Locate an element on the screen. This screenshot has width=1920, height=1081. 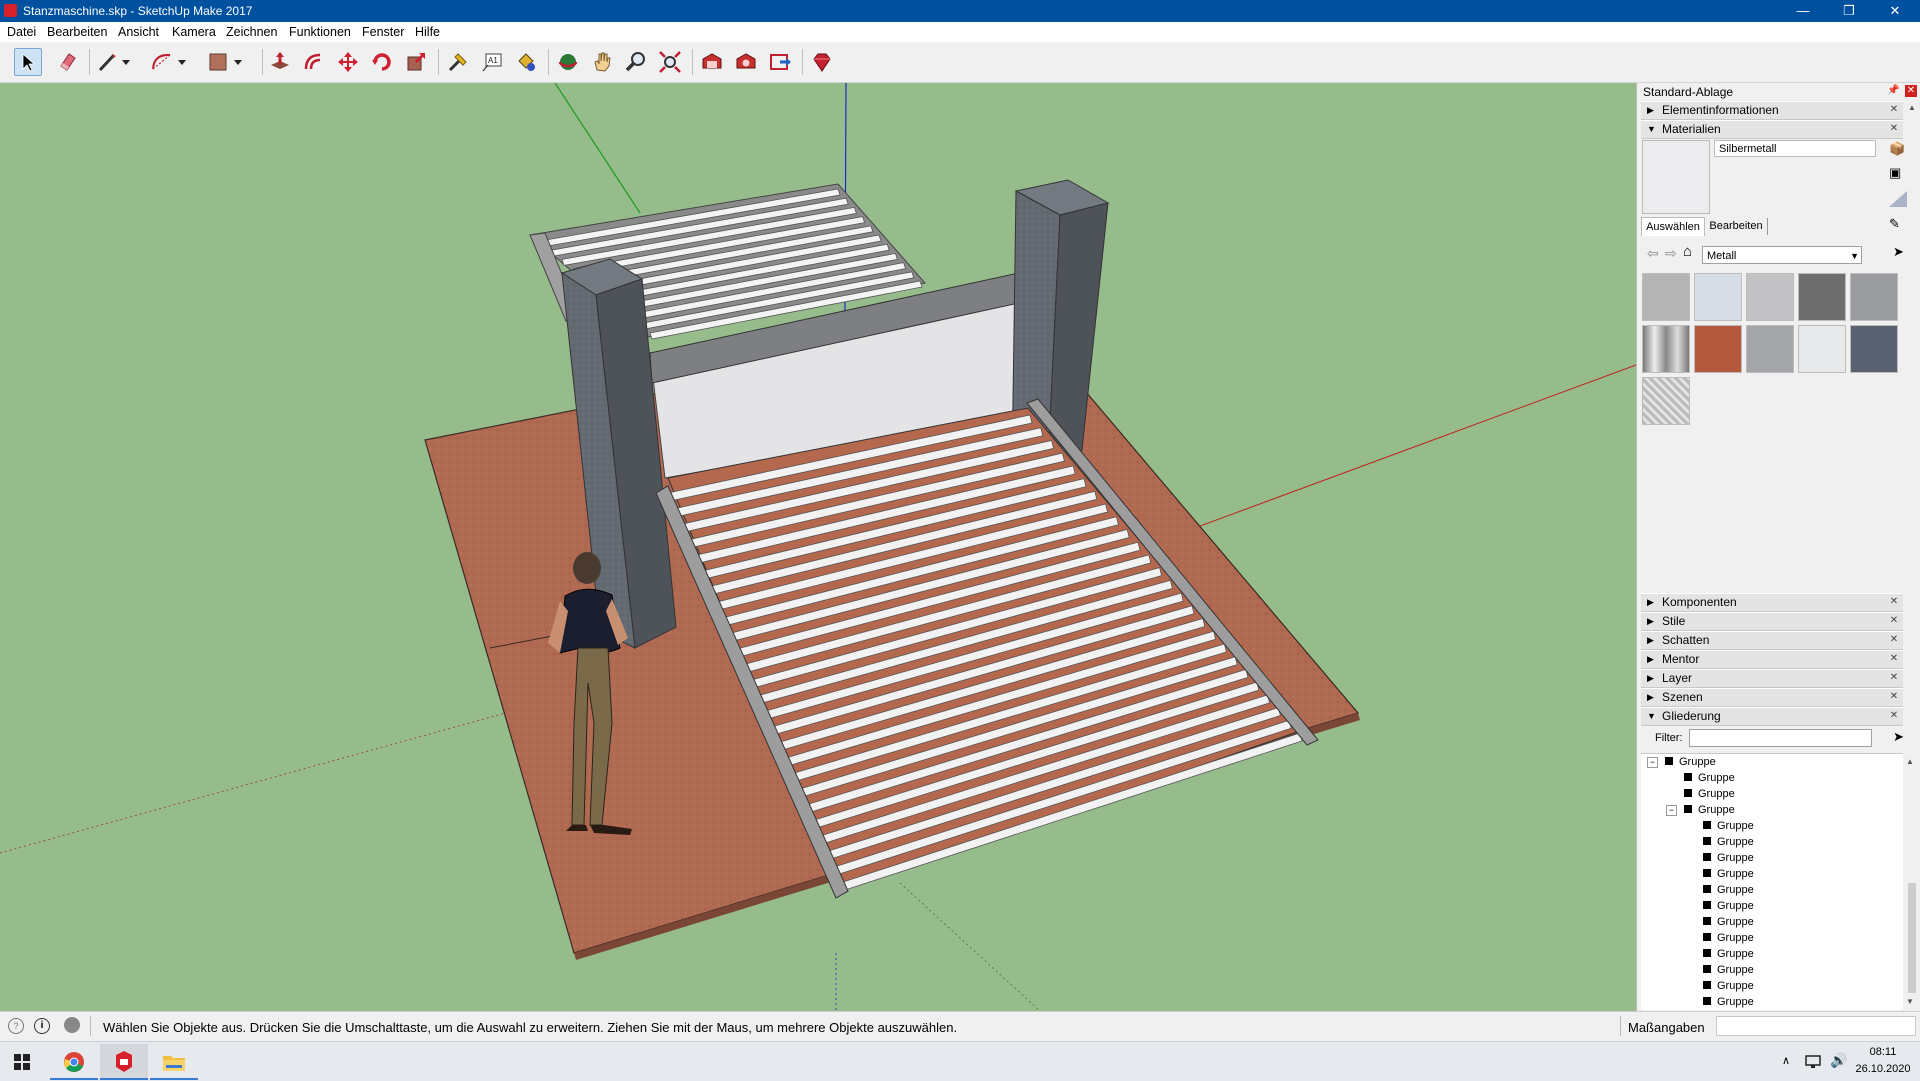
network-icon is located at coordinates (1813, 1062).